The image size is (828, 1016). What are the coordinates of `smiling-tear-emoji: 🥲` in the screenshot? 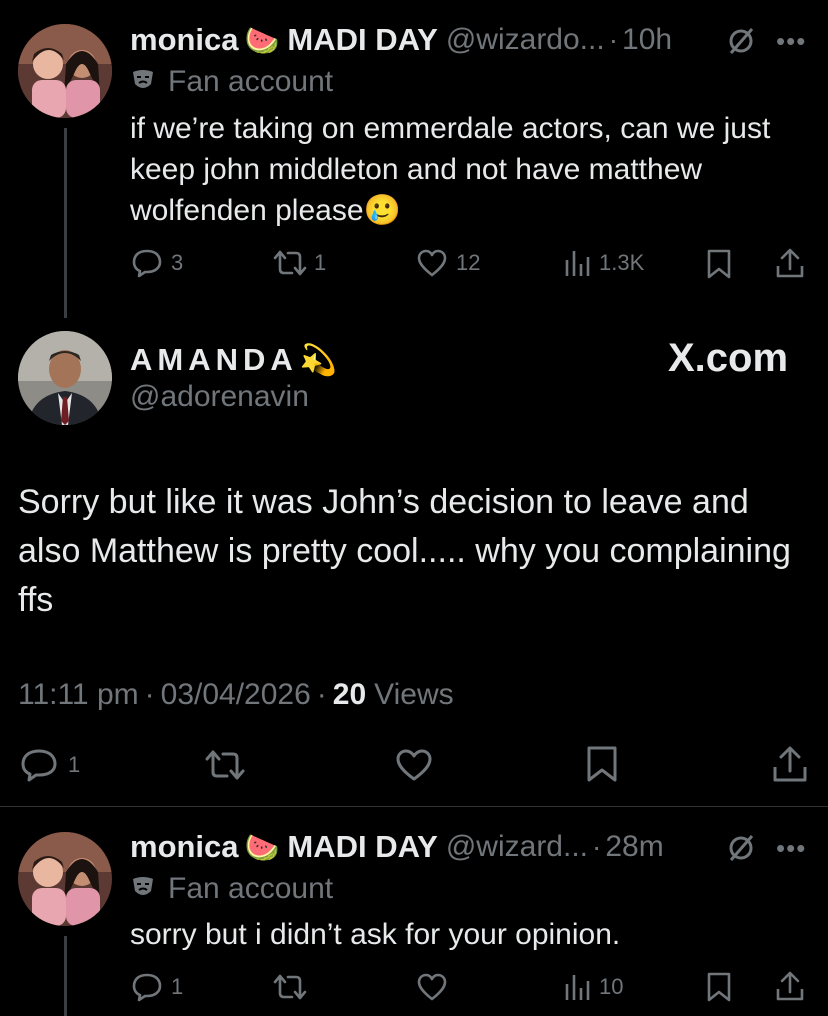 It's located at (382, 210).